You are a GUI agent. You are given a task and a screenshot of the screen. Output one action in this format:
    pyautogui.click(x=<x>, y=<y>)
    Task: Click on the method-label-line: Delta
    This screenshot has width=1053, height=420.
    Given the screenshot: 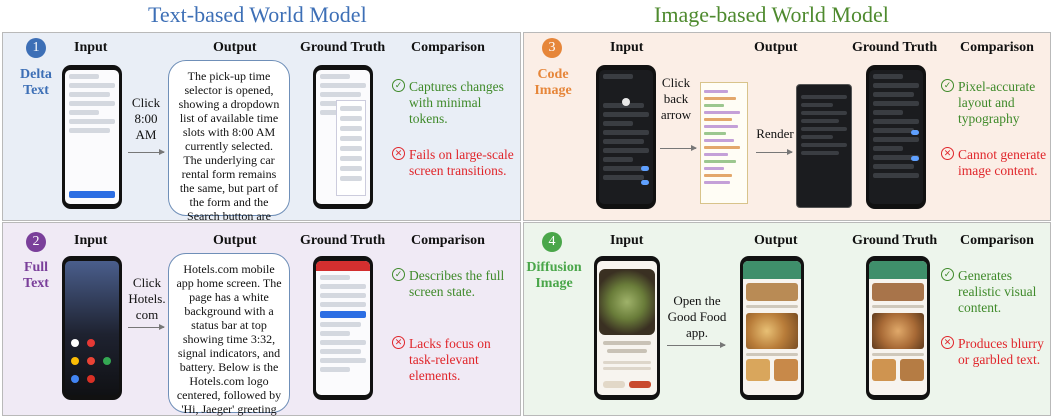 What is the action you would take?
    pyautogui.click(x=36, y=74)
    